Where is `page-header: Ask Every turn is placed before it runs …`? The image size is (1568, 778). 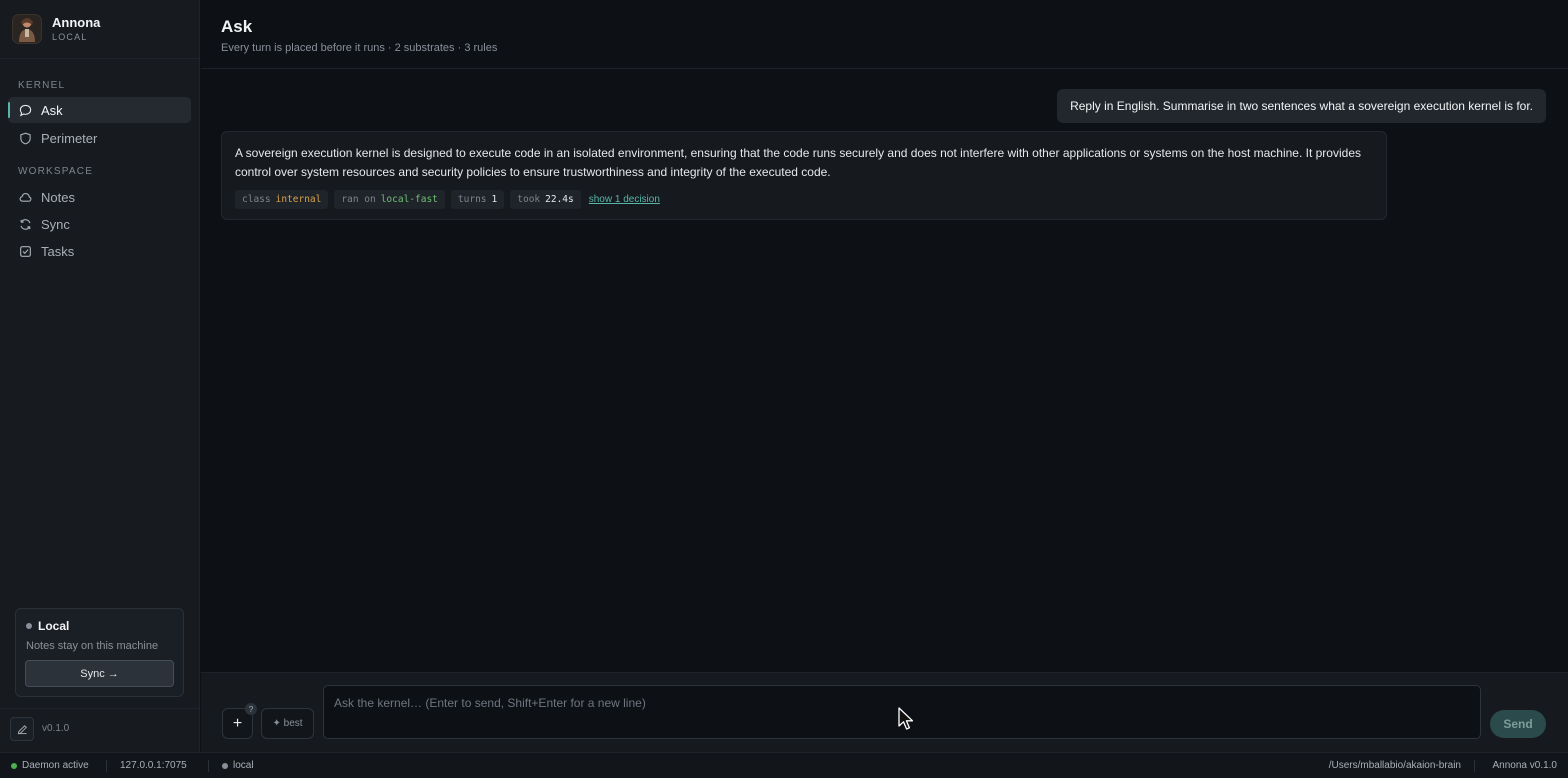 page-header: Ask Every turn is placed before it runs … is located at coordinates (884, 34).